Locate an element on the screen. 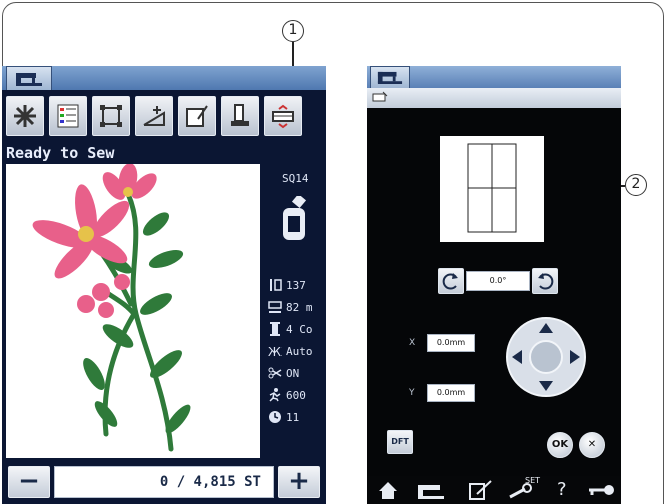  rotate-right-icon is located at coordinates (546, 281).